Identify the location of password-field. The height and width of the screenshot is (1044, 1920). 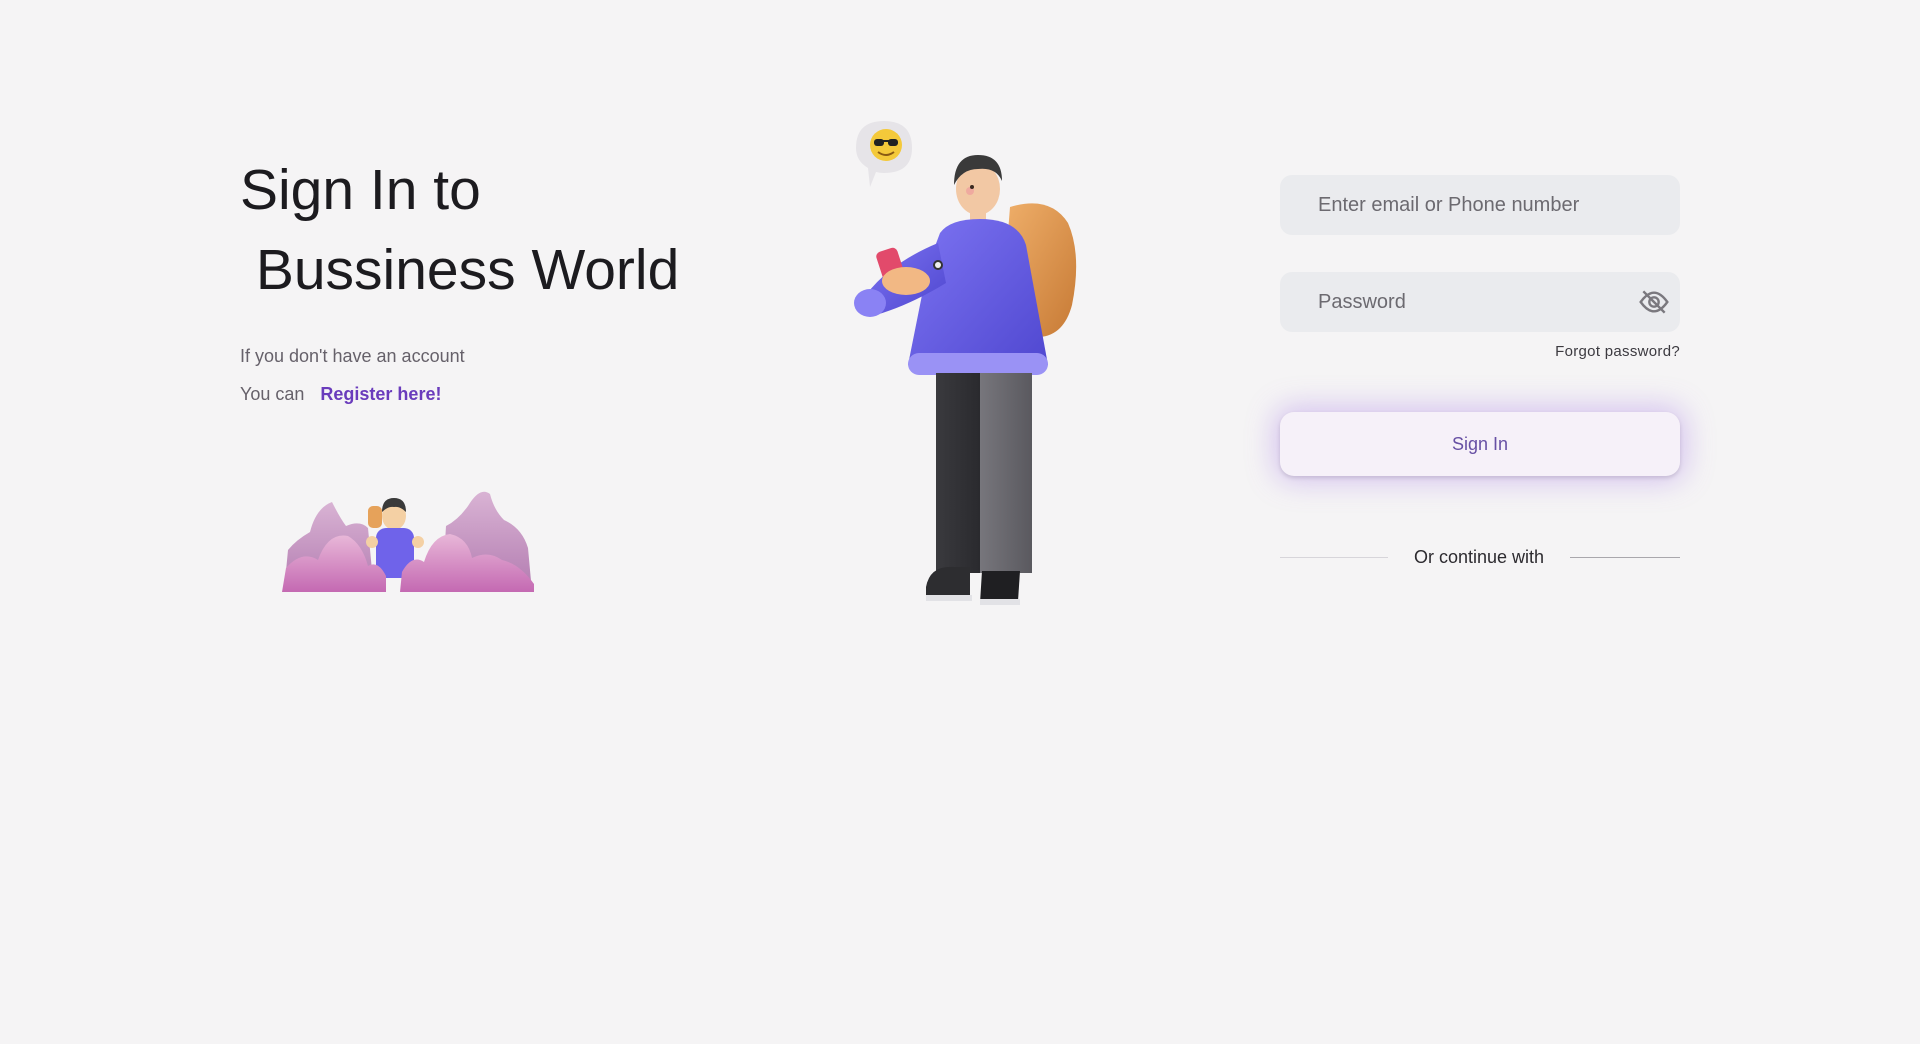
(1480, 302).